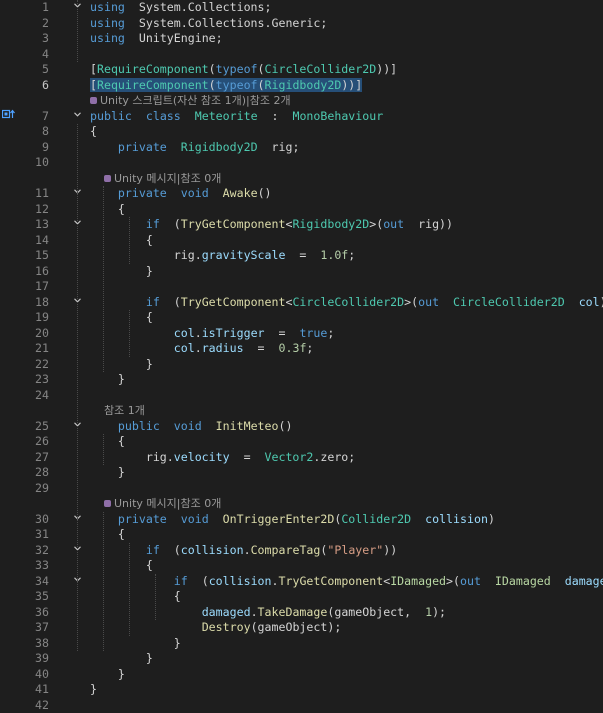  Describe the element at coordinates (9, 117) in the screenshot. I see `class-implementation-icon` at that location.